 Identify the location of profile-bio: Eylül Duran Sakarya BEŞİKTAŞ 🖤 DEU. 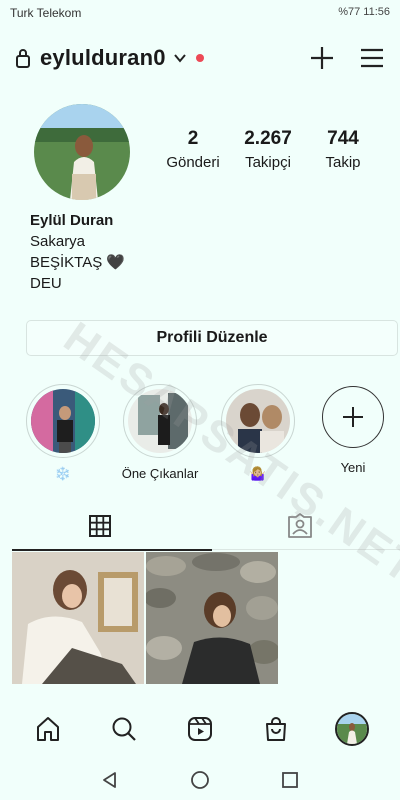
(77, 252).